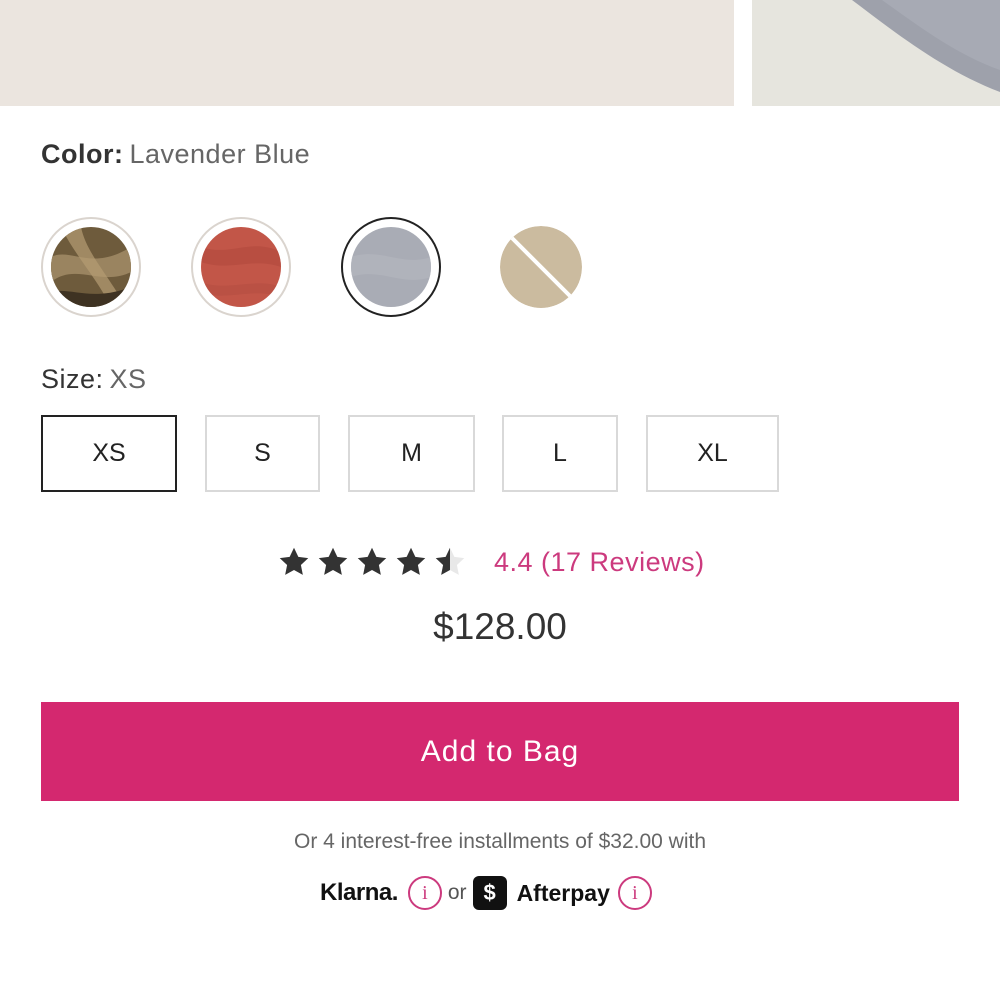  I want to click on color-swatch-olive-brown, so click(91, 267).